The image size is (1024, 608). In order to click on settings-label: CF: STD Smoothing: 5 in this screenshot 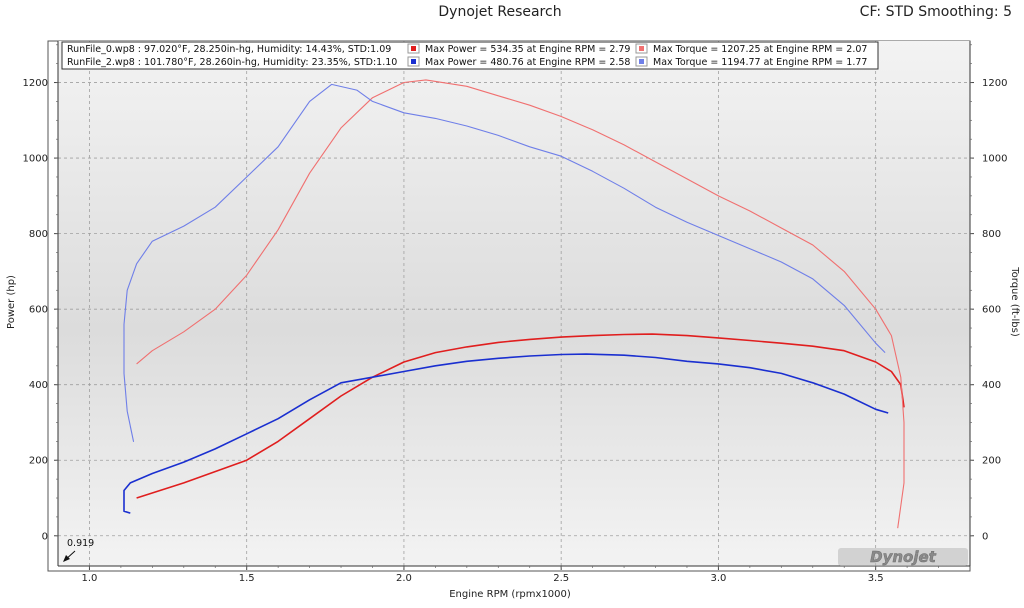, I will do `click(936, 12)`.